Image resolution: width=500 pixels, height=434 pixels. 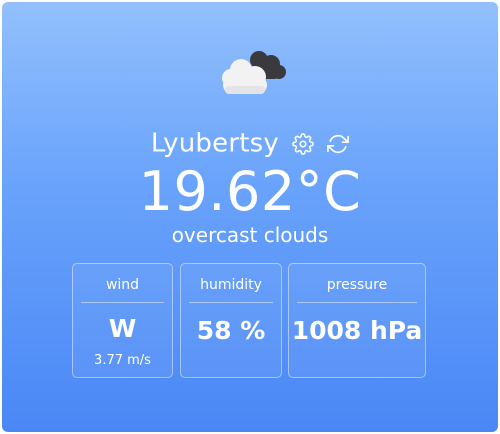 What do you see at coordinates (231, 285) in the screenshot?
I see `humidity-label: humidity` at bounding box center [231, 285].